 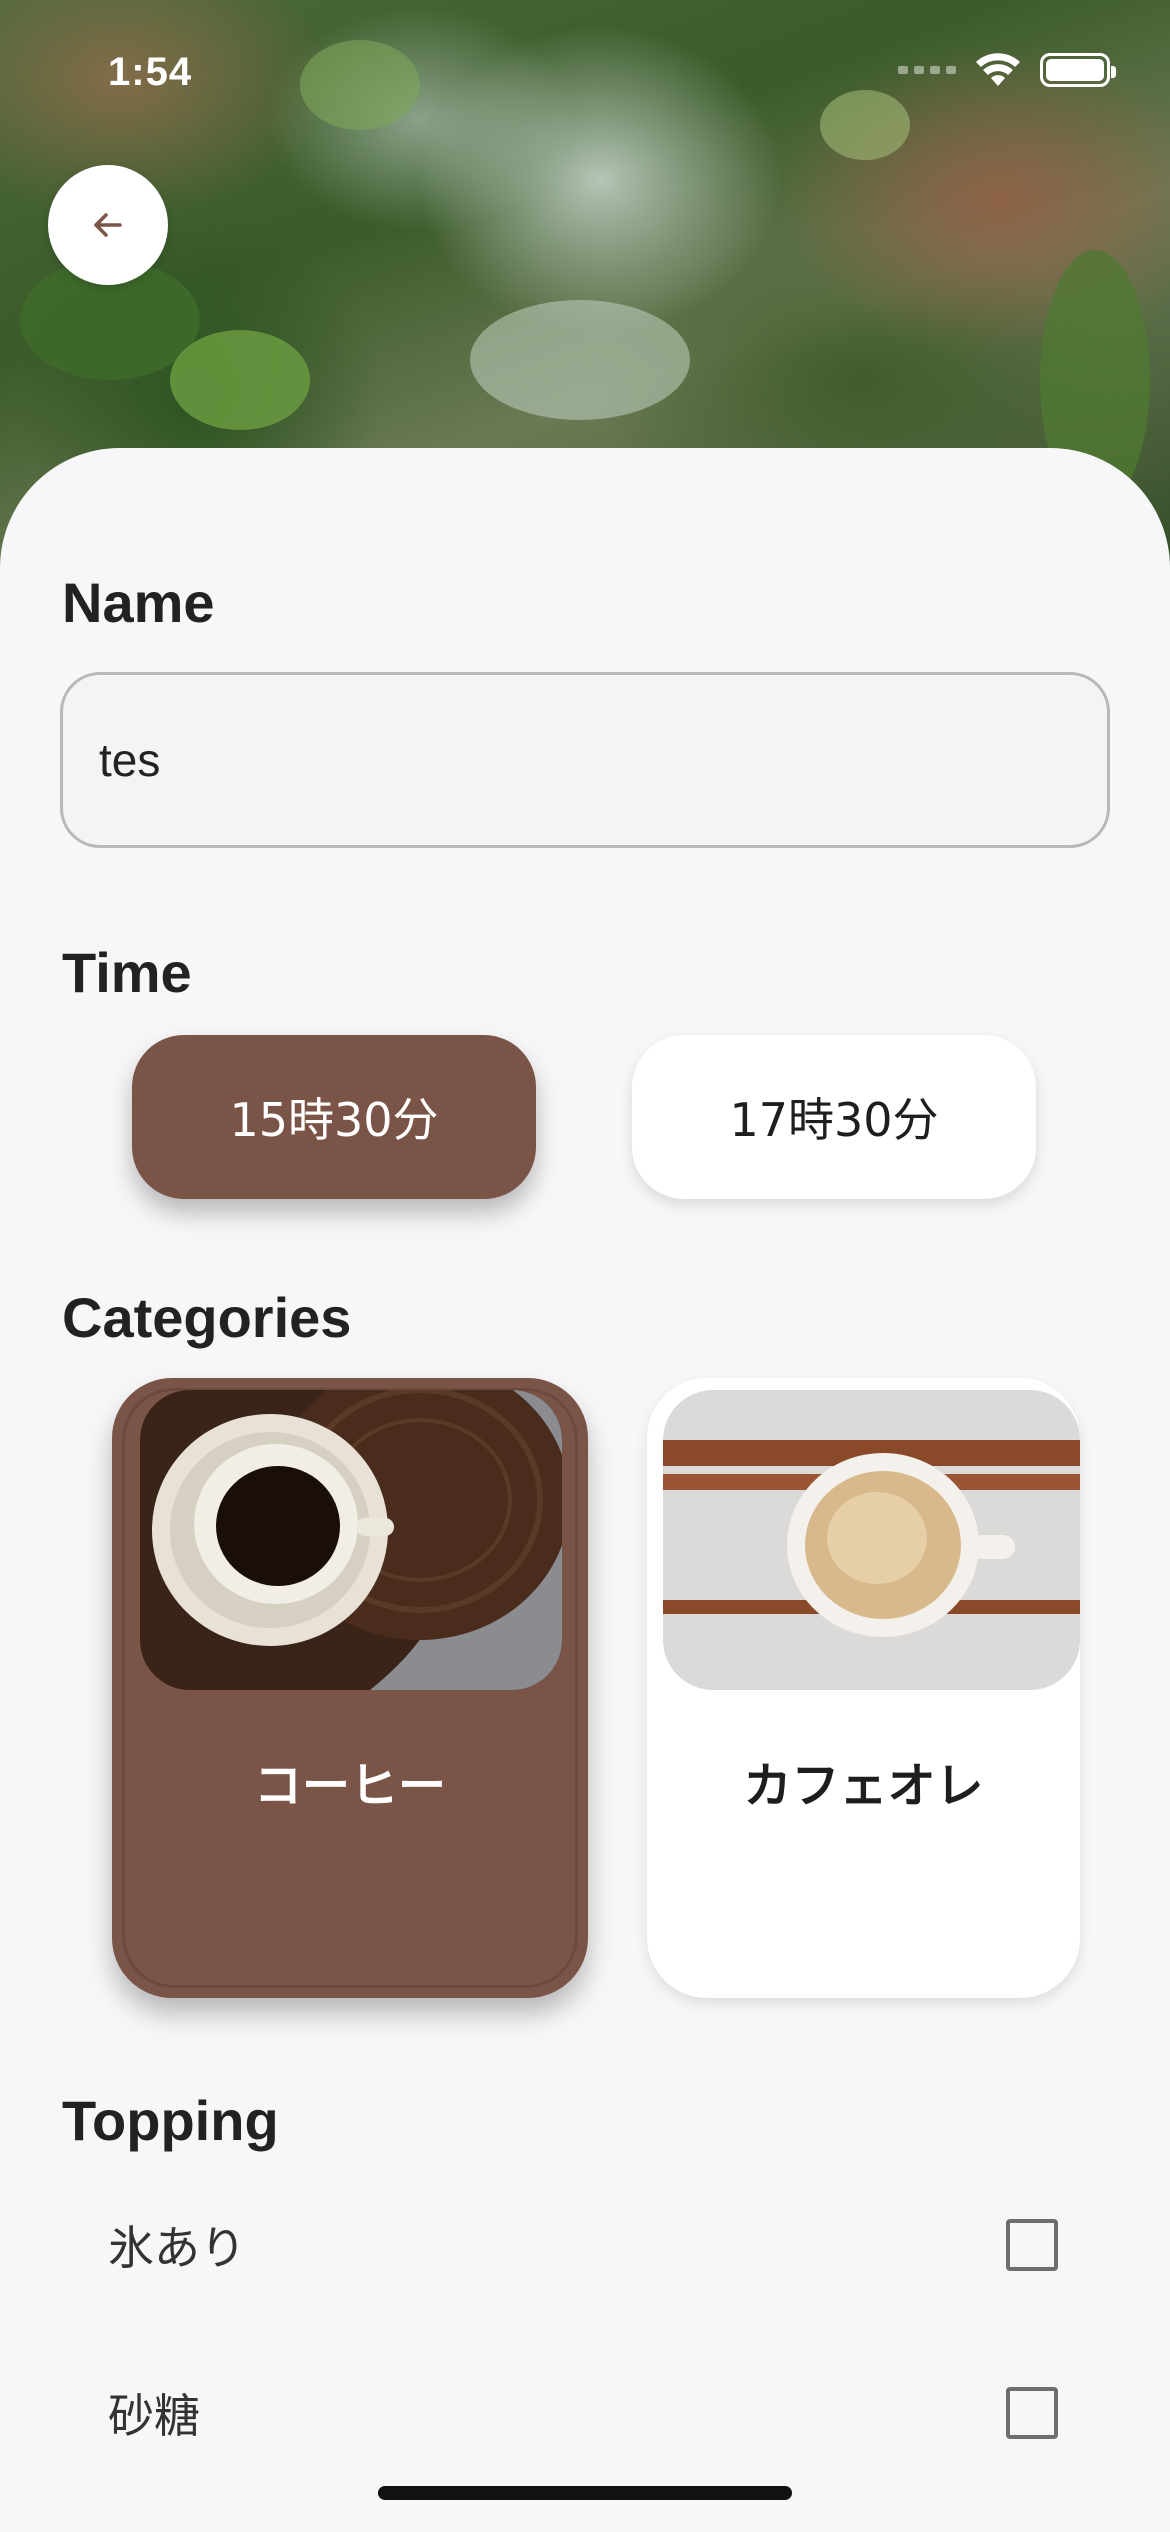 What do you see at coordinates (927, 70) in the screenshot?
I see `cellular-signal-icon` at bounding box center [927, 70].